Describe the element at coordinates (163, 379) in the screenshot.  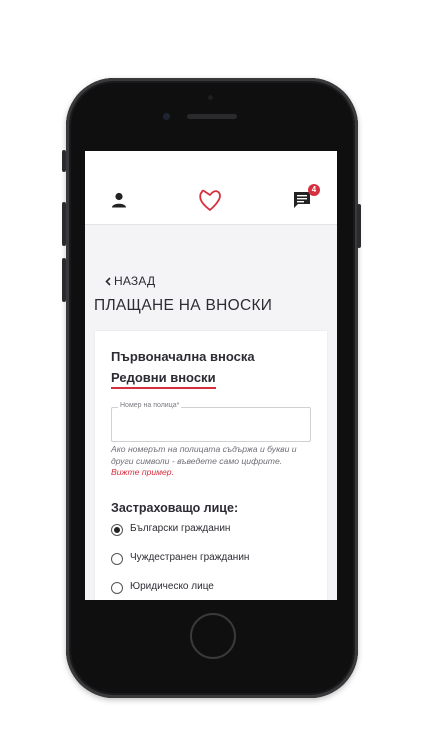
I see `tab-regular-payments: Редовни вноски` at that location.